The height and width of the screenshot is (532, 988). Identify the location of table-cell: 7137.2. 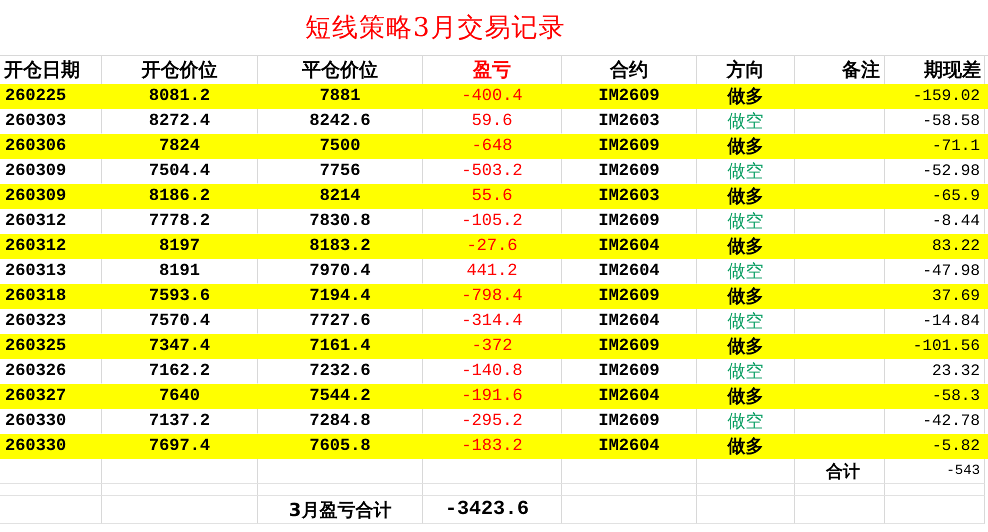
(179, 421).